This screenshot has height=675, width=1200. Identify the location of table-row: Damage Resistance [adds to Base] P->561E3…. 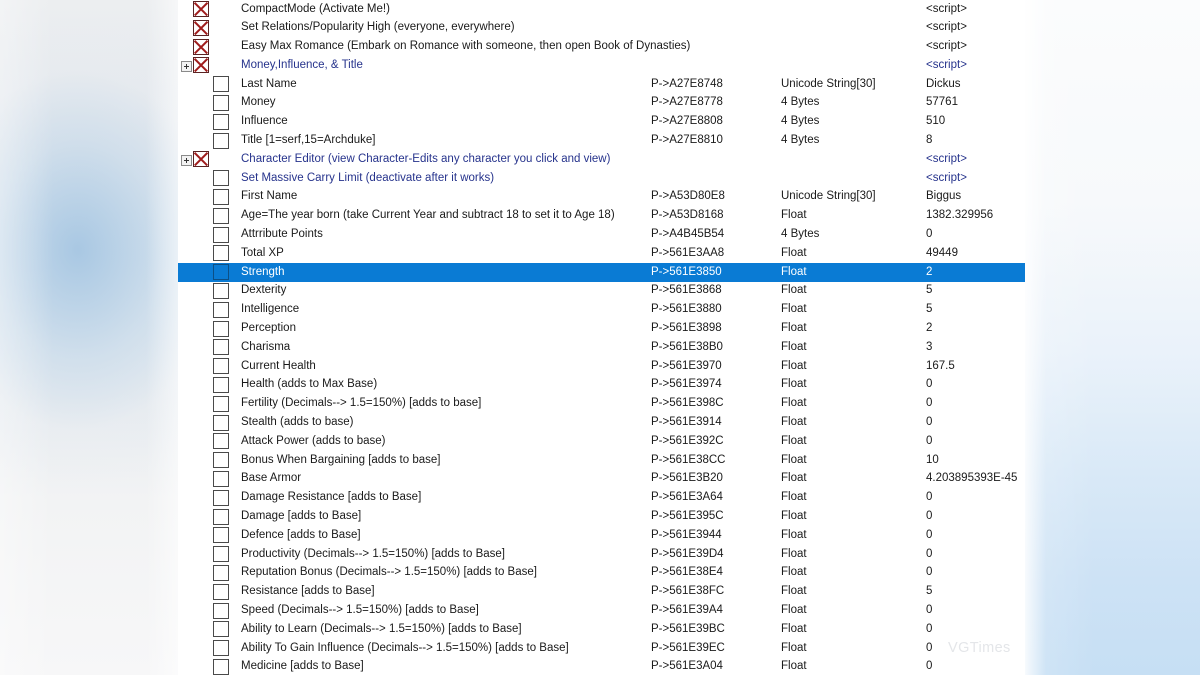
(601, 498).